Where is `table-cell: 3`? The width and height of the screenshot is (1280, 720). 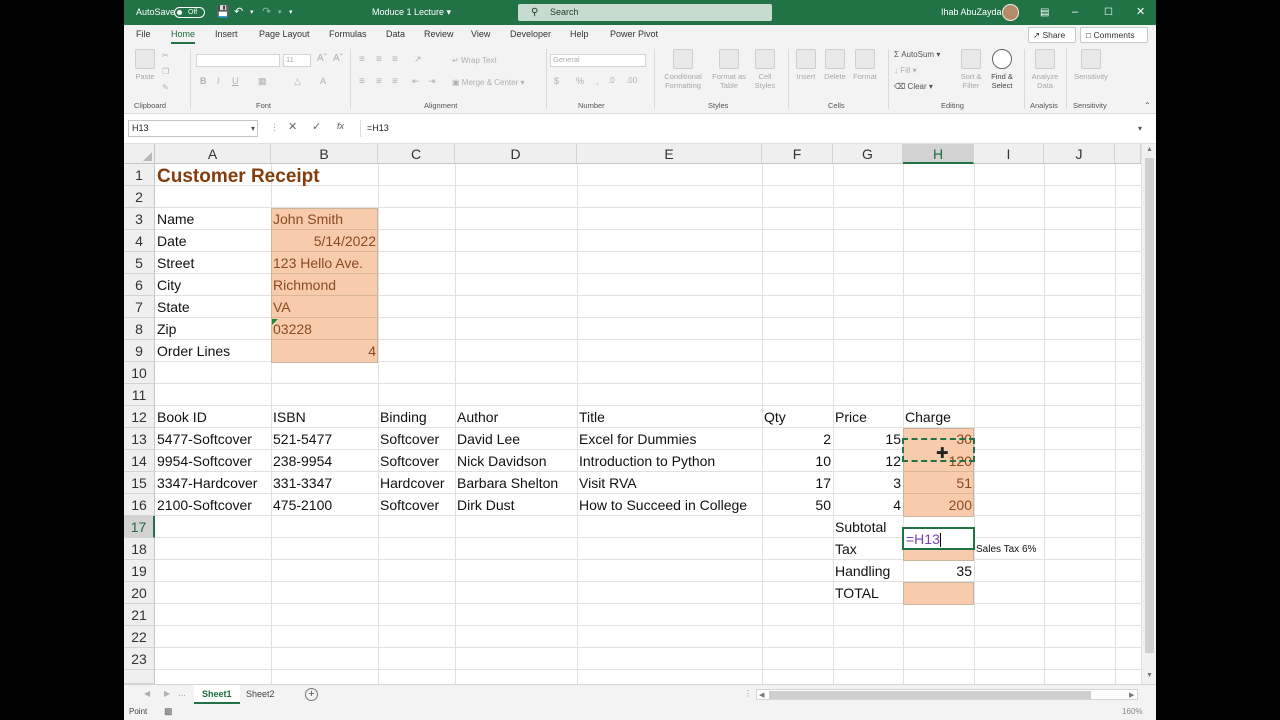 table-cell: 3 is located at coordinates (868, 483).